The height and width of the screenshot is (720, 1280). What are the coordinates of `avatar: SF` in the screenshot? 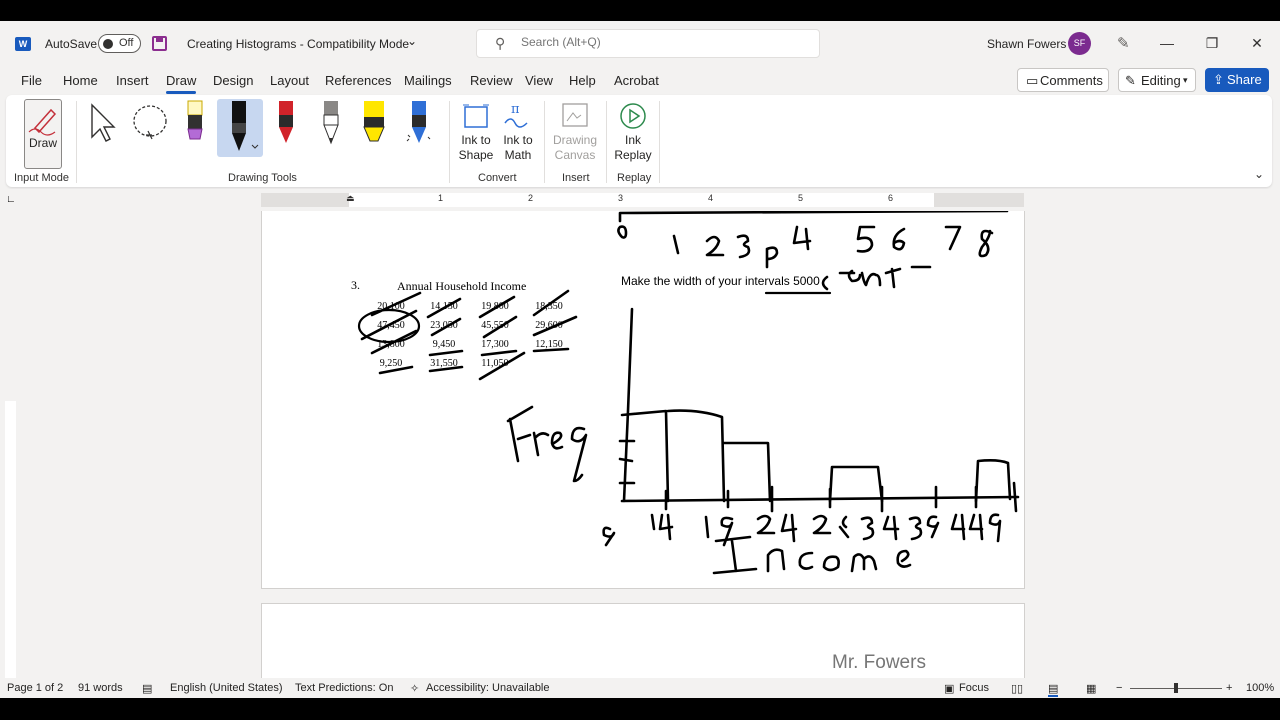 It's located at (1079, 43).